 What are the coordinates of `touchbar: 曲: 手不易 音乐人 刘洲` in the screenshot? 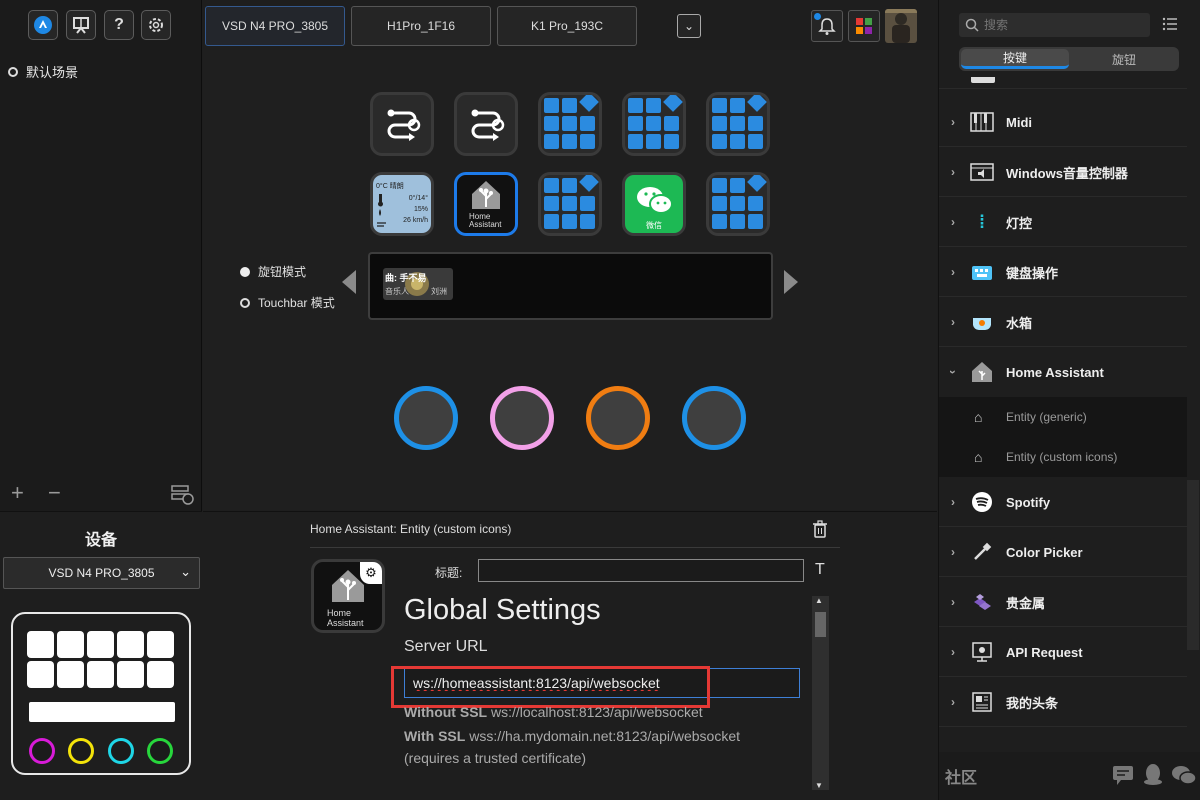 It's located at (570, 286).